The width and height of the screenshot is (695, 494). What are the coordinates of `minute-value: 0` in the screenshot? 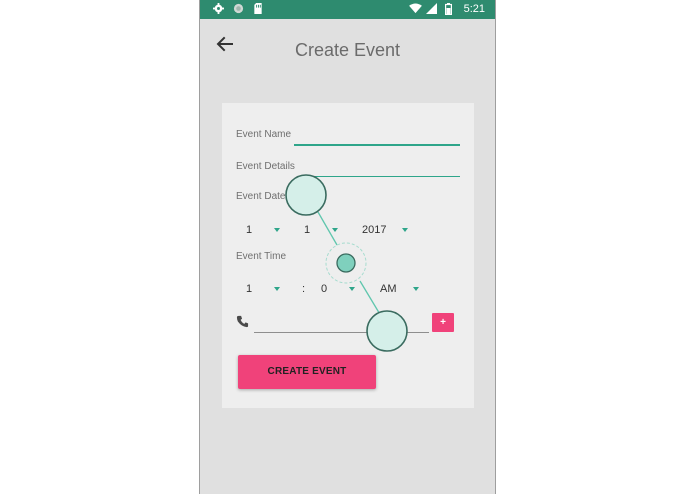 It's located at (324, 289).